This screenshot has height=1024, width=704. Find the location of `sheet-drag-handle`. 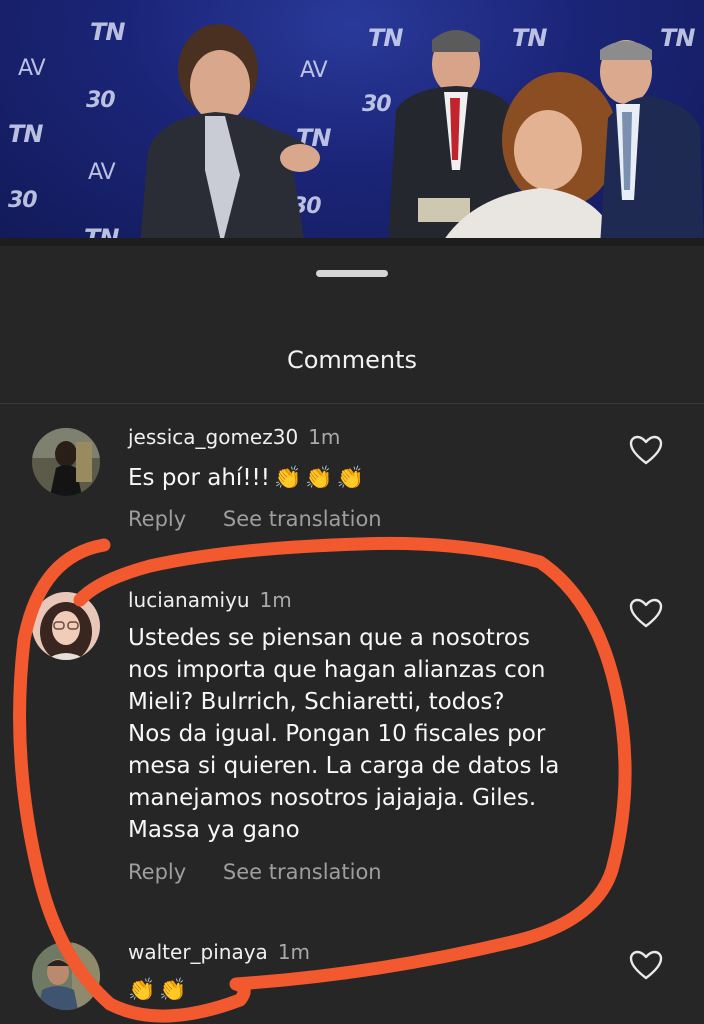

sheet-drag-handle is located at coordinates (352, 273).